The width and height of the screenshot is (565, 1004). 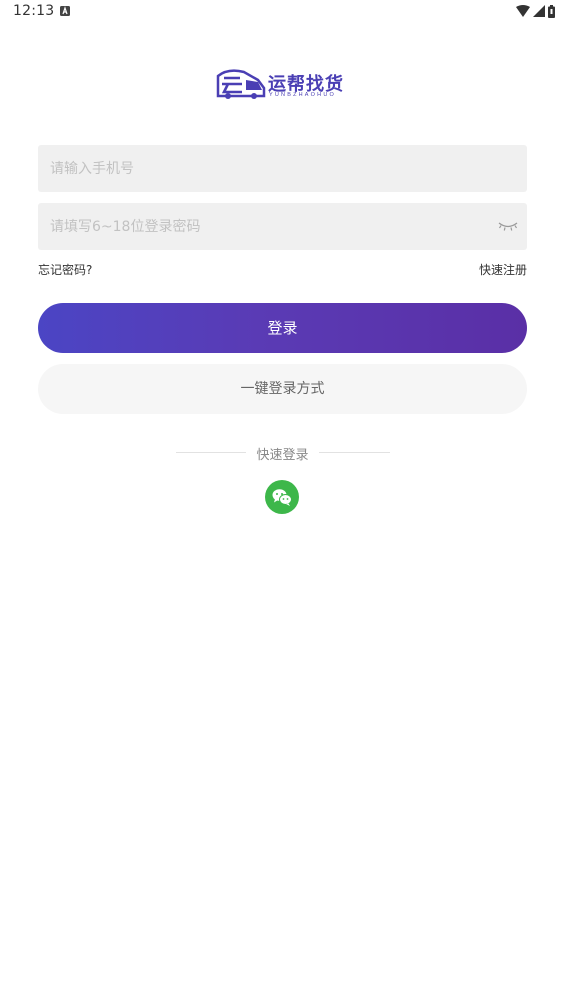 What do you see at coordinates (65, 11) in the screenshot?
I see `a-icon` at bounding box center [65, 11].